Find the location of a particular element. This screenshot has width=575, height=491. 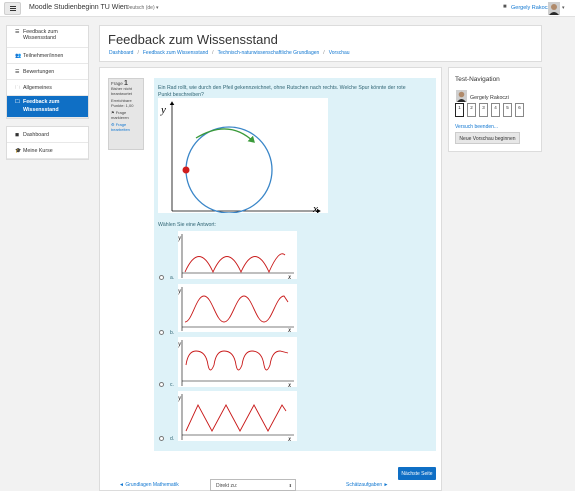

sidebar-item-general: 🗀 Allgemeines is located at coordinates (47, 88).